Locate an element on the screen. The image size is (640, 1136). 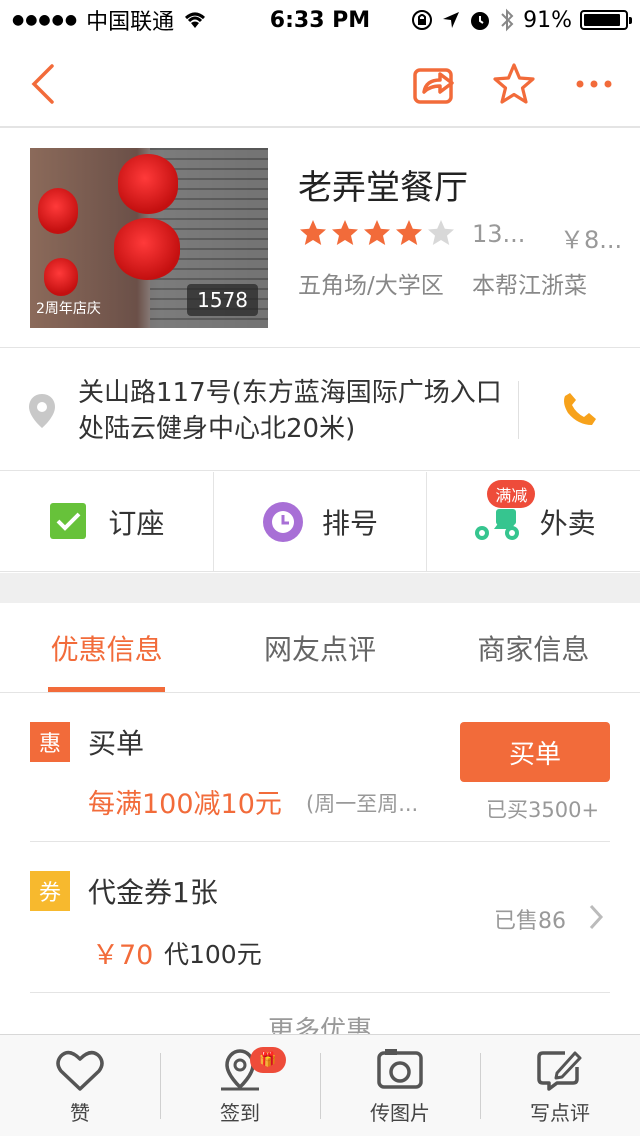
star-empty-icon is located at coordinates (441, 232).